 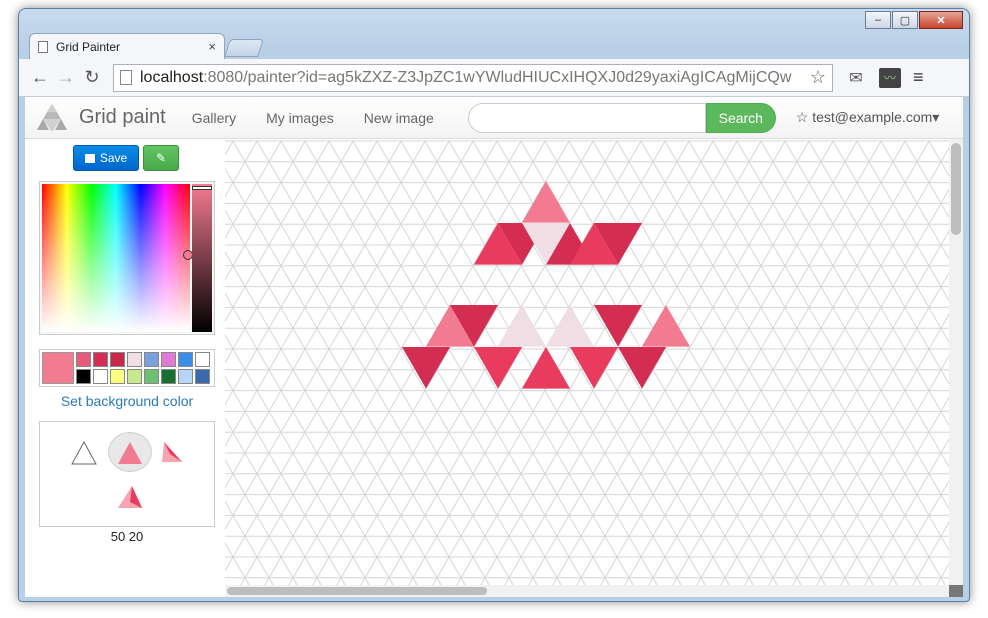 What do you see at coordinates (40, 78) in the screenshot?
I see `back-icon: ←` at bounding box center [40, 78].